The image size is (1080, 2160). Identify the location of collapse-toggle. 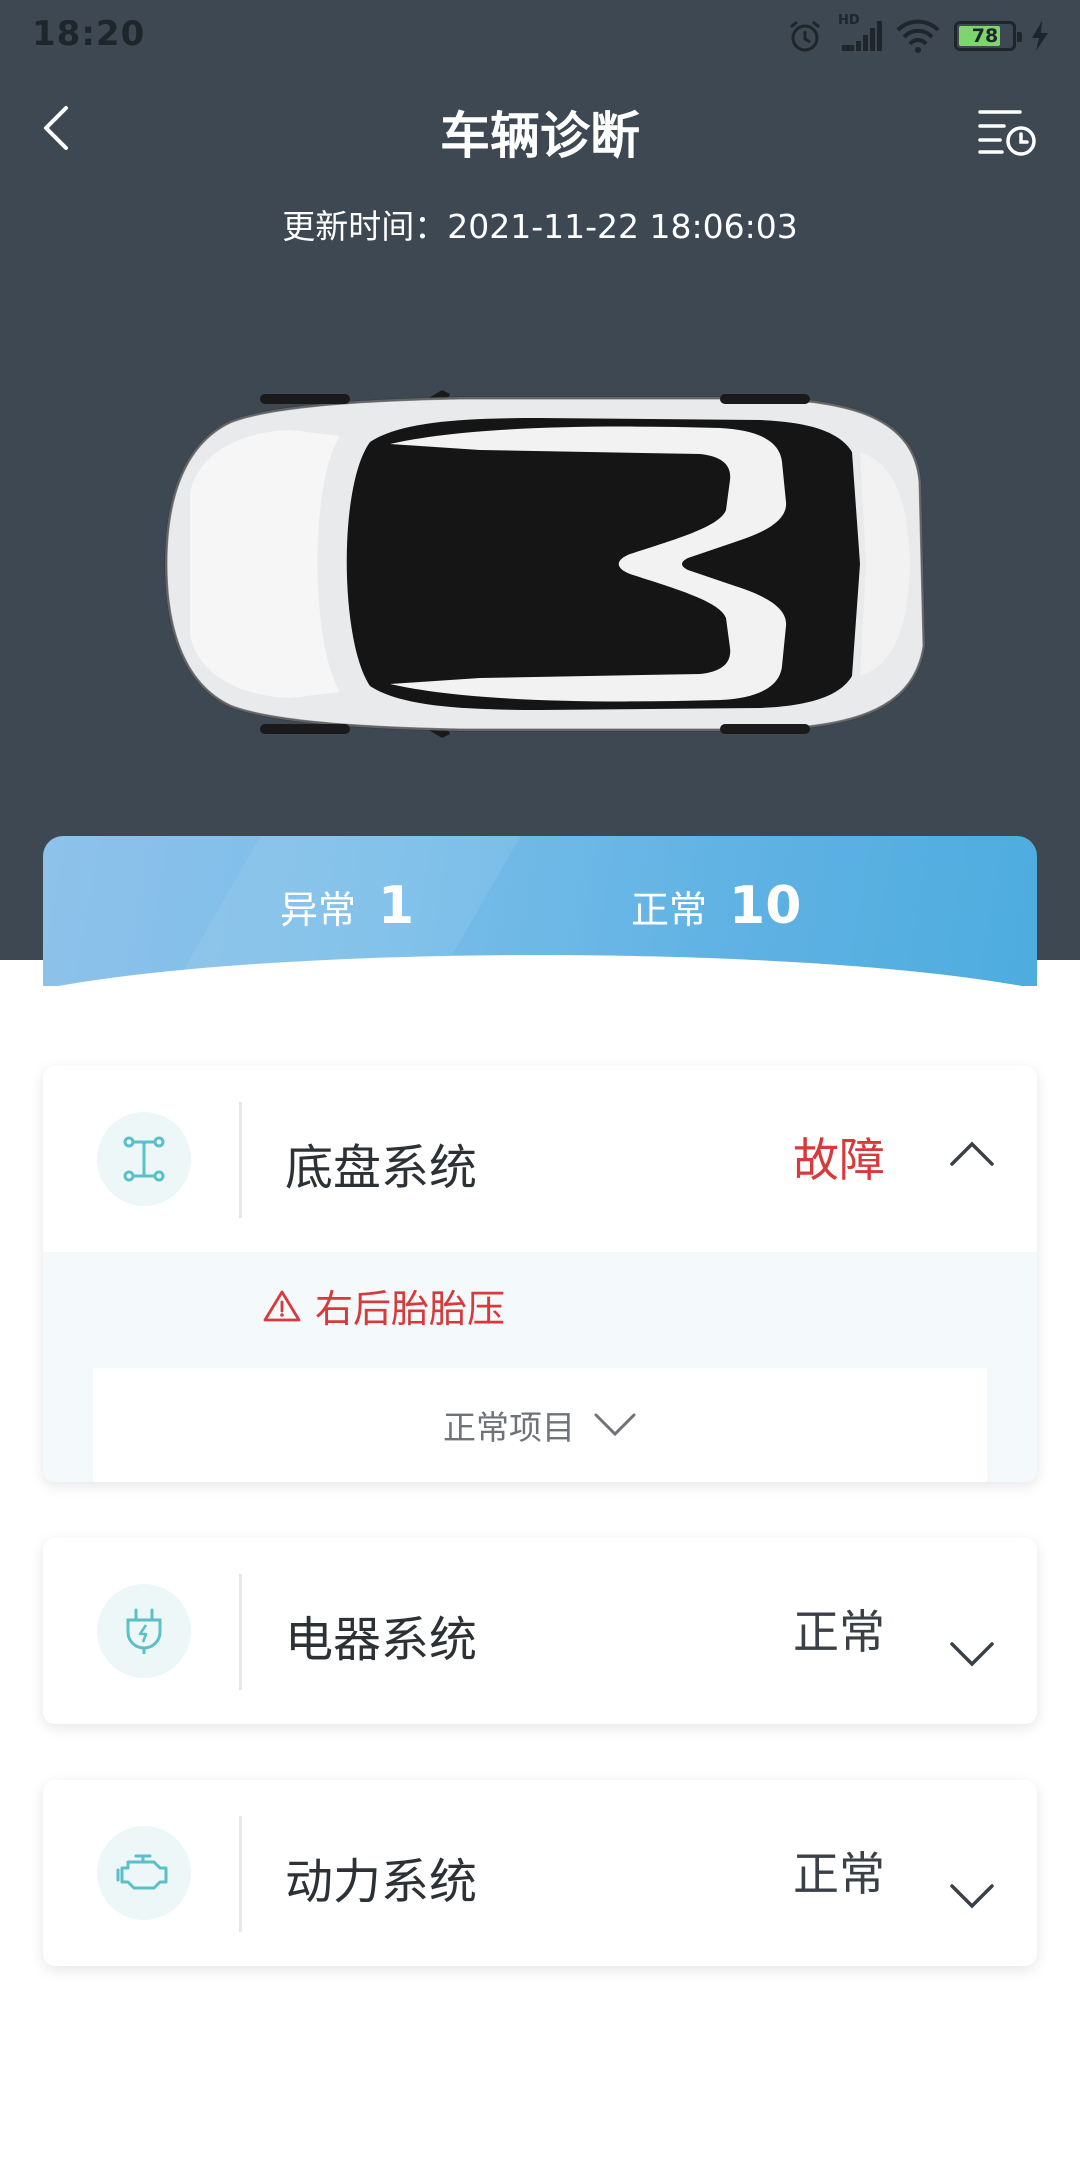
(972, 1153).